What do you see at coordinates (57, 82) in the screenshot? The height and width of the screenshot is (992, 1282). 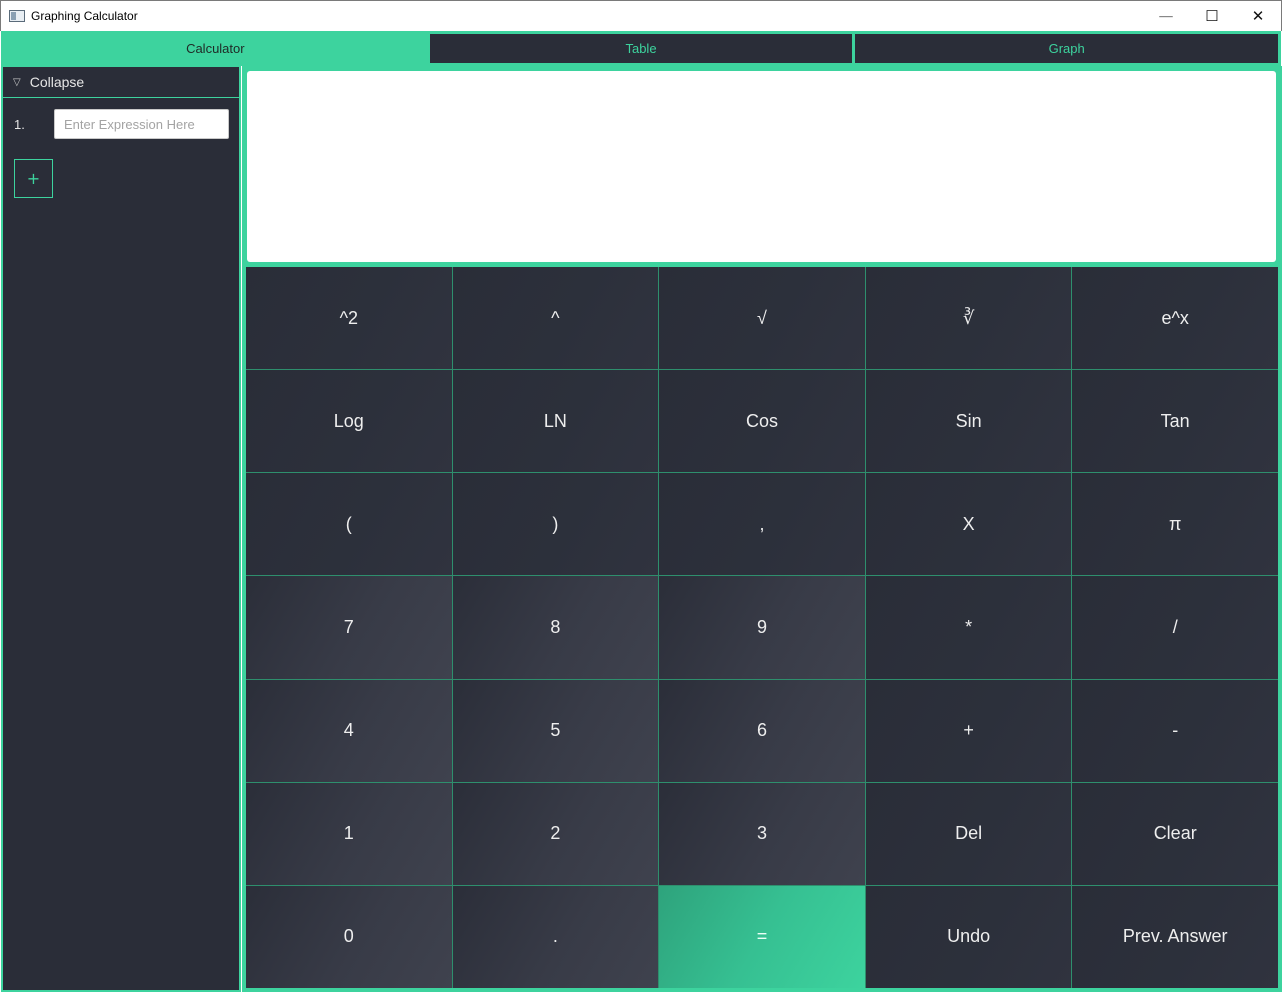 I see `collapse-label: Collapse` at bounding box center [57, 82].